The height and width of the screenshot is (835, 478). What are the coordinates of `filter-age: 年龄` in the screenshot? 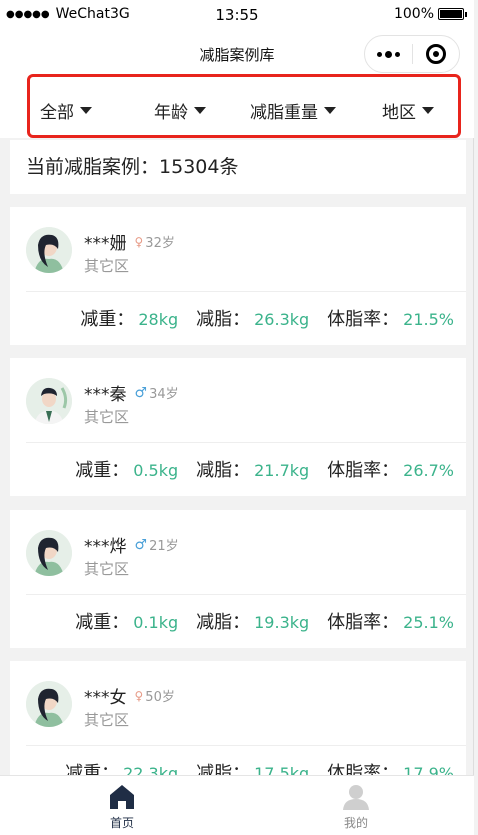 It's located at (180, 110).